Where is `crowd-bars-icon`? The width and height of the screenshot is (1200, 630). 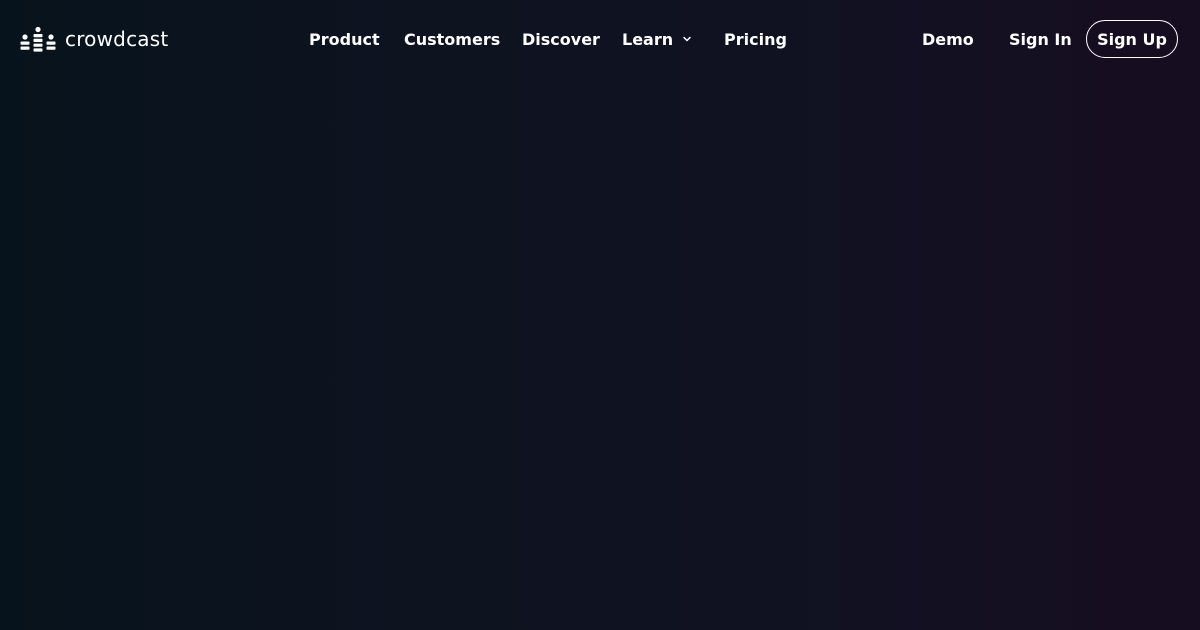
crowd-bars-icon is located at coordinates (38, 39).